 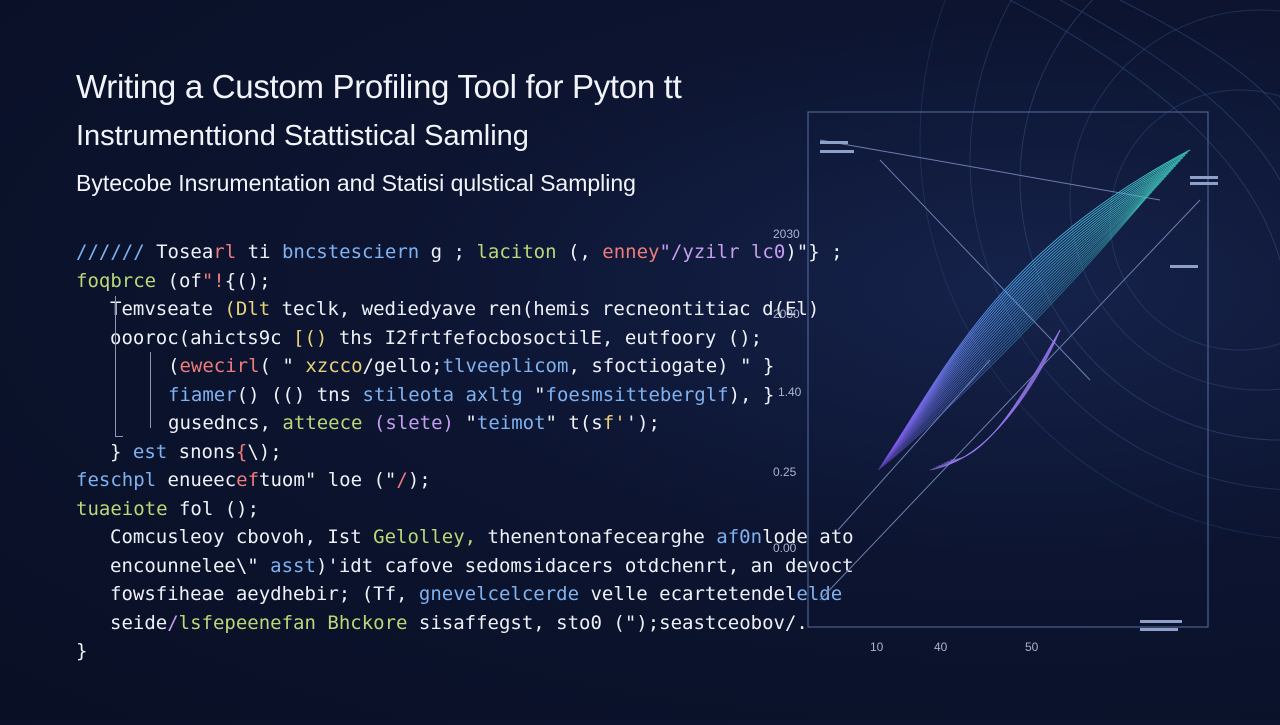 What do you see at coordinates (356, 252) in the screenshot?
I see `code-token: bncstesciern` at bounding box center [356, 252].